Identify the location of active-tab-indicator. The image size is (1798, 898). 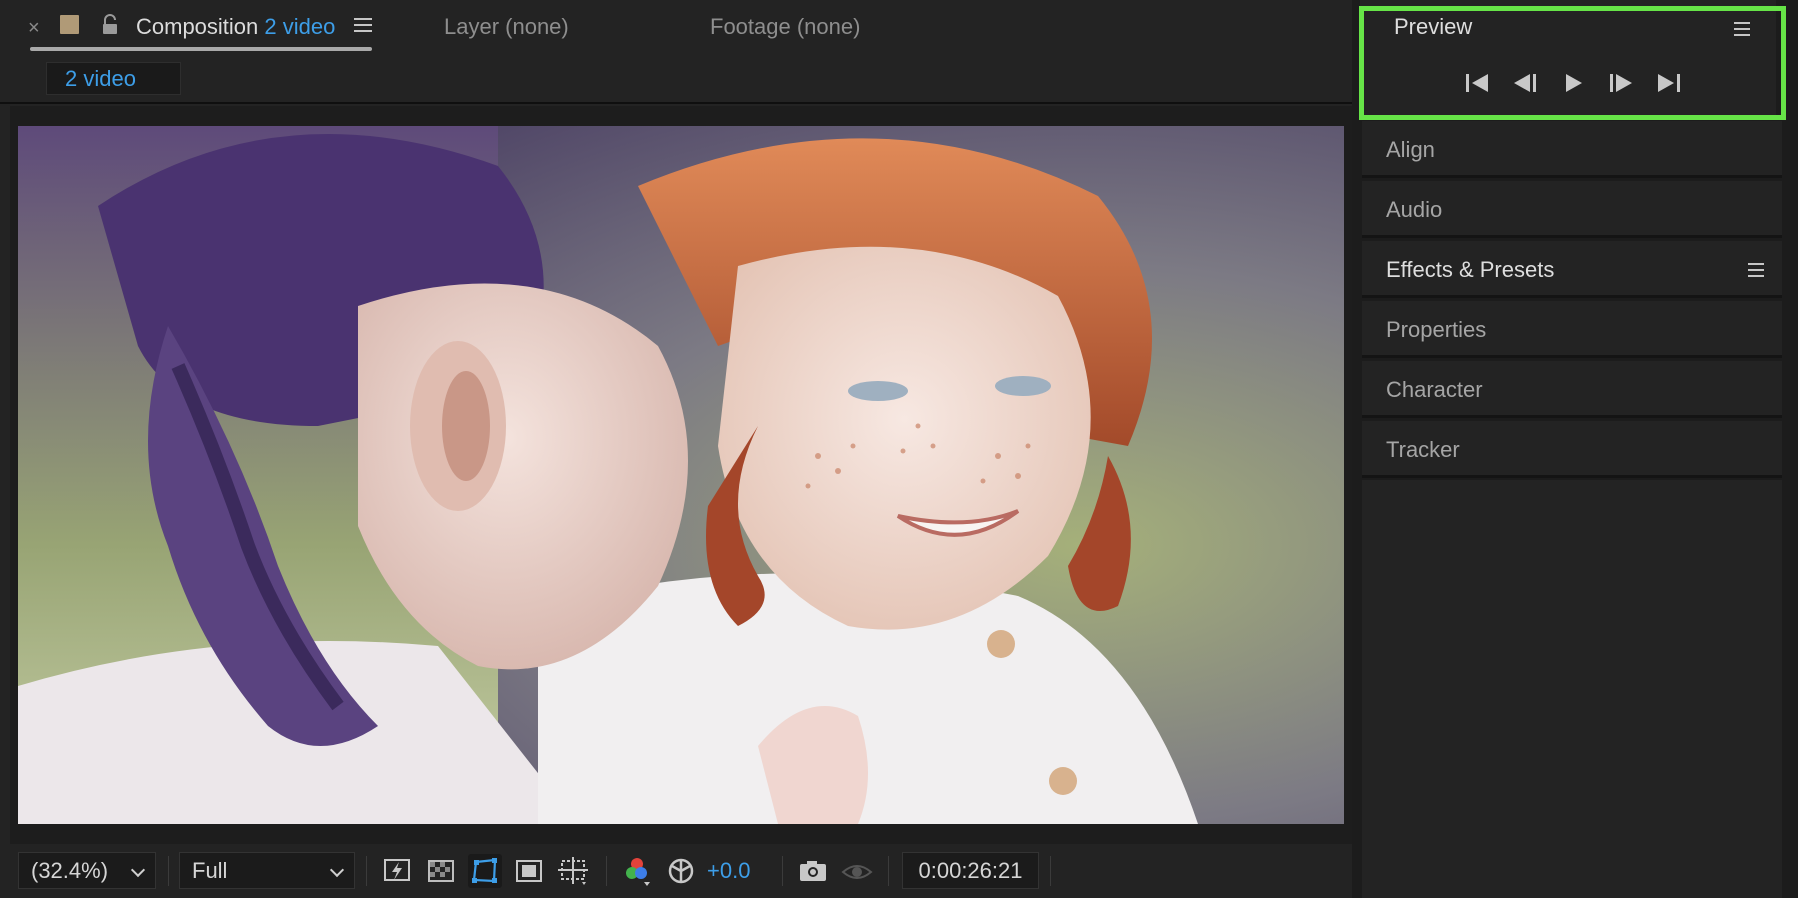
(201, 49).